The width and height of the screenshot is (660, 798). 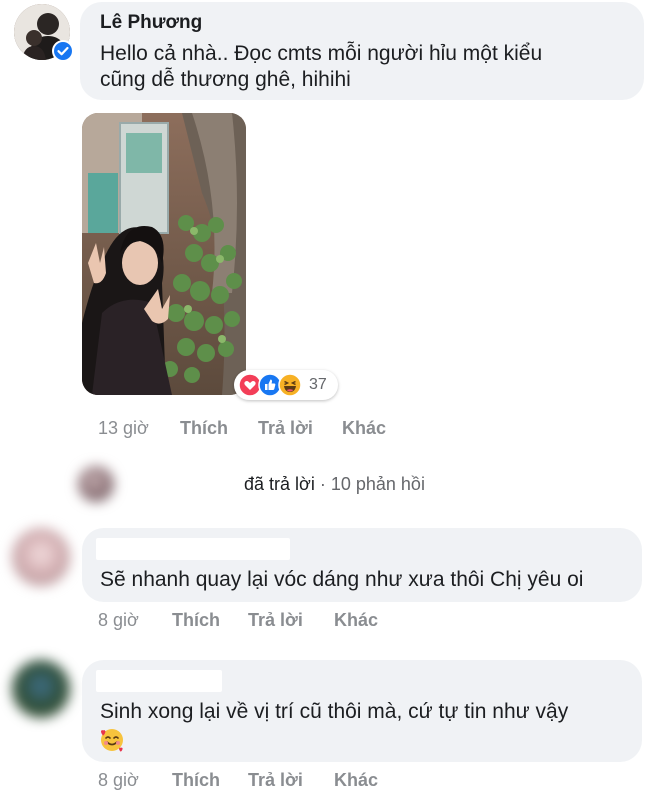 What do you see at coordinates (96, 484) in the screenshot?
I see `reply-avatar` at bounding box center [96, 484].